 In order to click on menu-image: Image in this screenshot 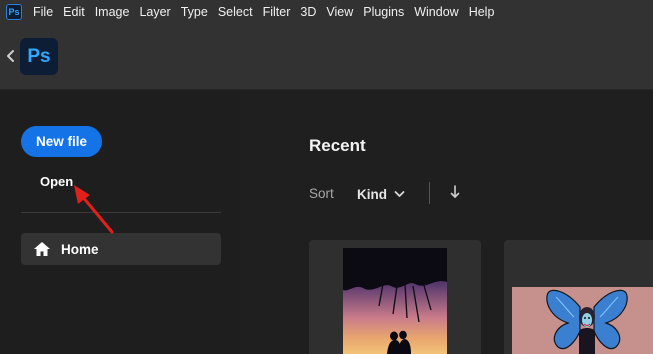, I will do `click(112, 12)`.